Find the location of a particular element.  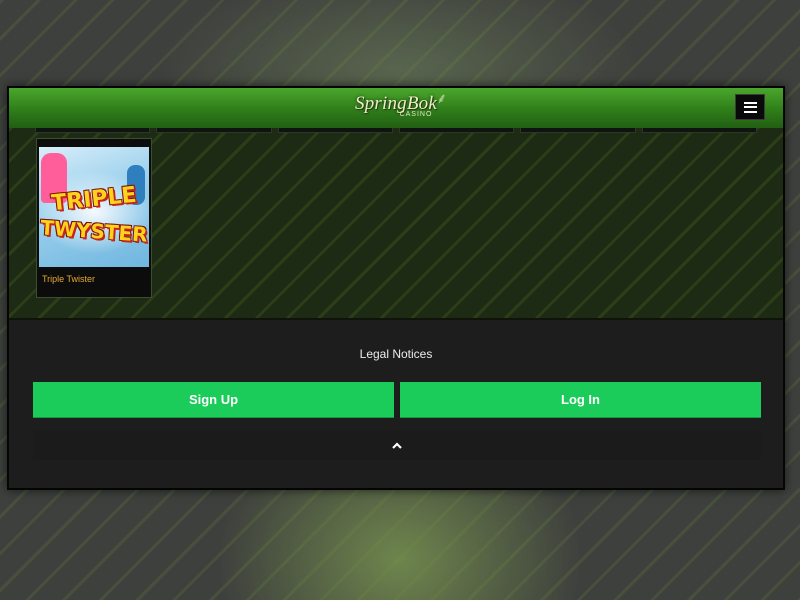

hamburger-menu-icon is located at coordinates (750, 107).